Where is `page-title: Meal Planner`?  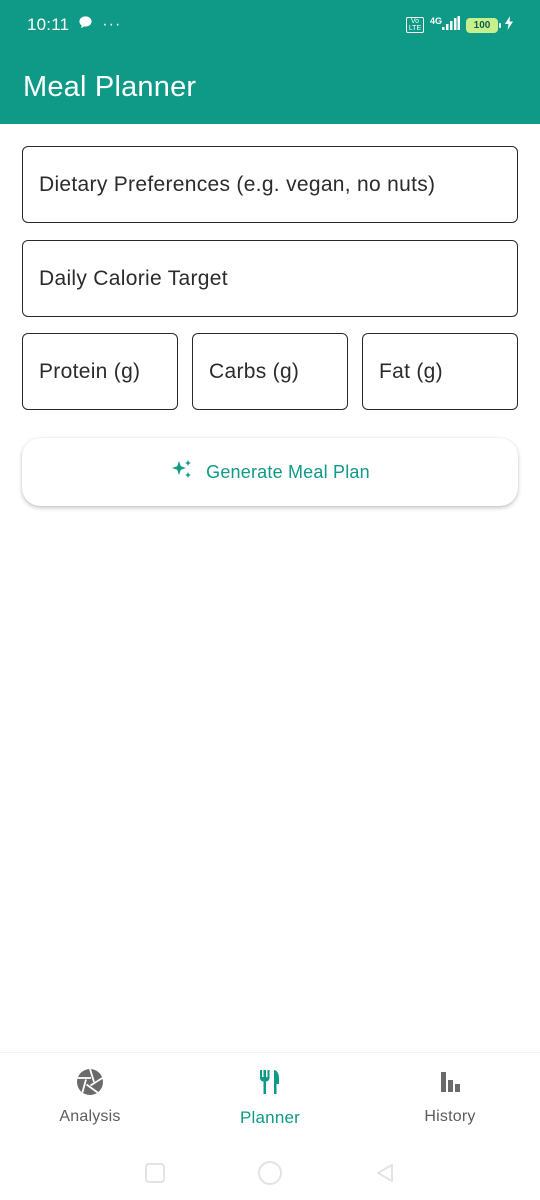 page-title: Meal Planner is located at coordinates (110, 86).